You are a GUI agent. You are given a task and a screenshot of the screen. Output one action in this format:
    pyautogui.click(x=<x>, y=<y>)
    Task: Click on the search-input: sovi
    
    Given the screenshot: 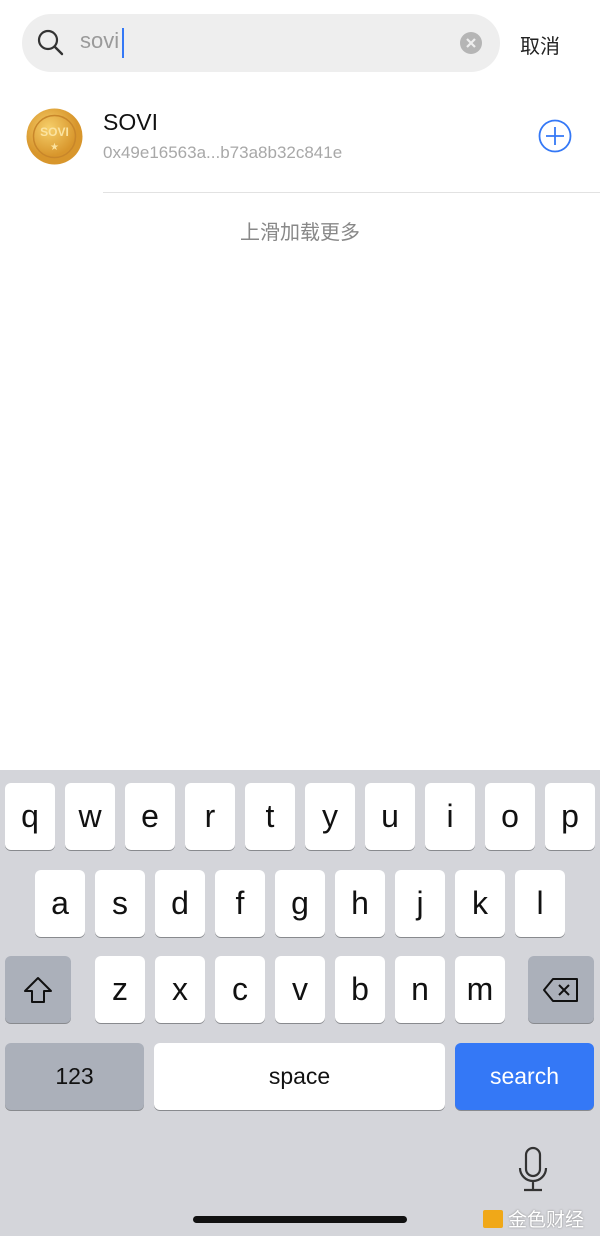 What is the action you would take?
    pyautogui.click(x=99, y=41)
    